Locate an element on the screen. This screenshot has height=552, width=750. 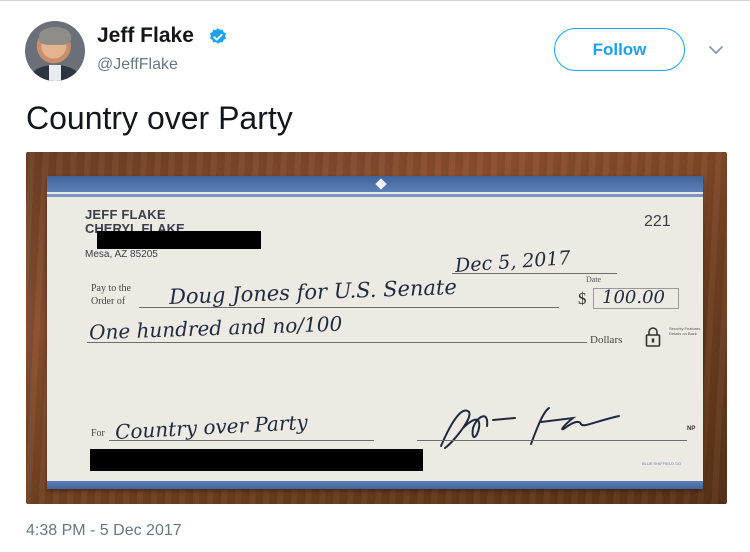
account-name-1: JEFF FLAKE is located at coordinates (125, 214).